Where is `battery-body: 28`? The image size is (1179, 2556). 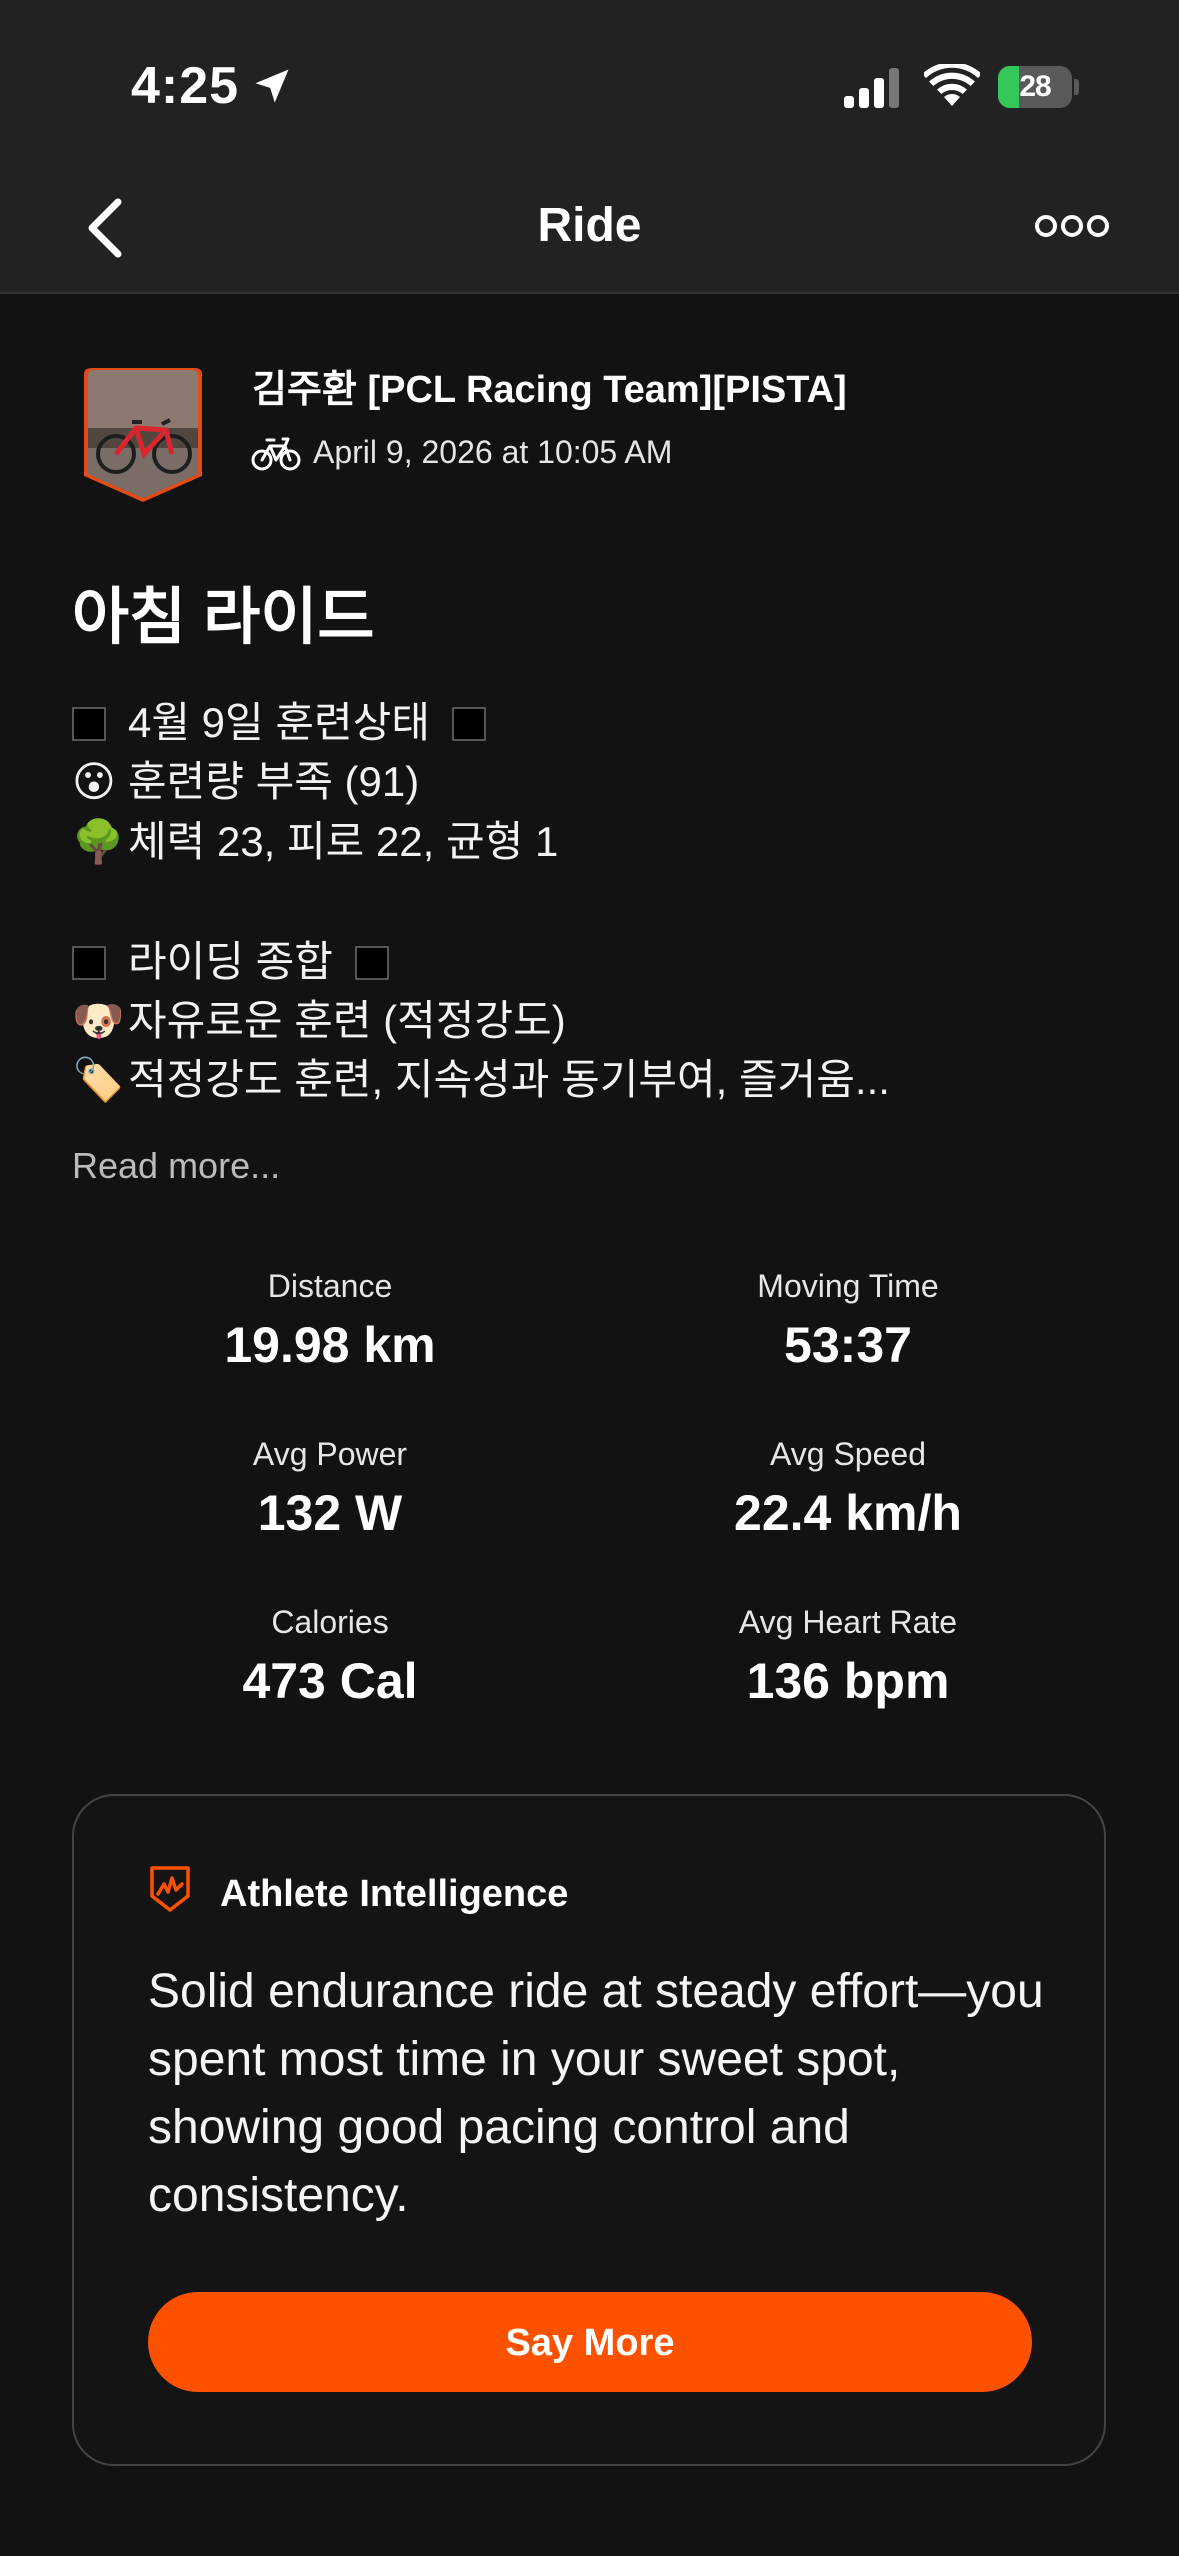 battery-body: 28 is located at coordinates (1035, 87).